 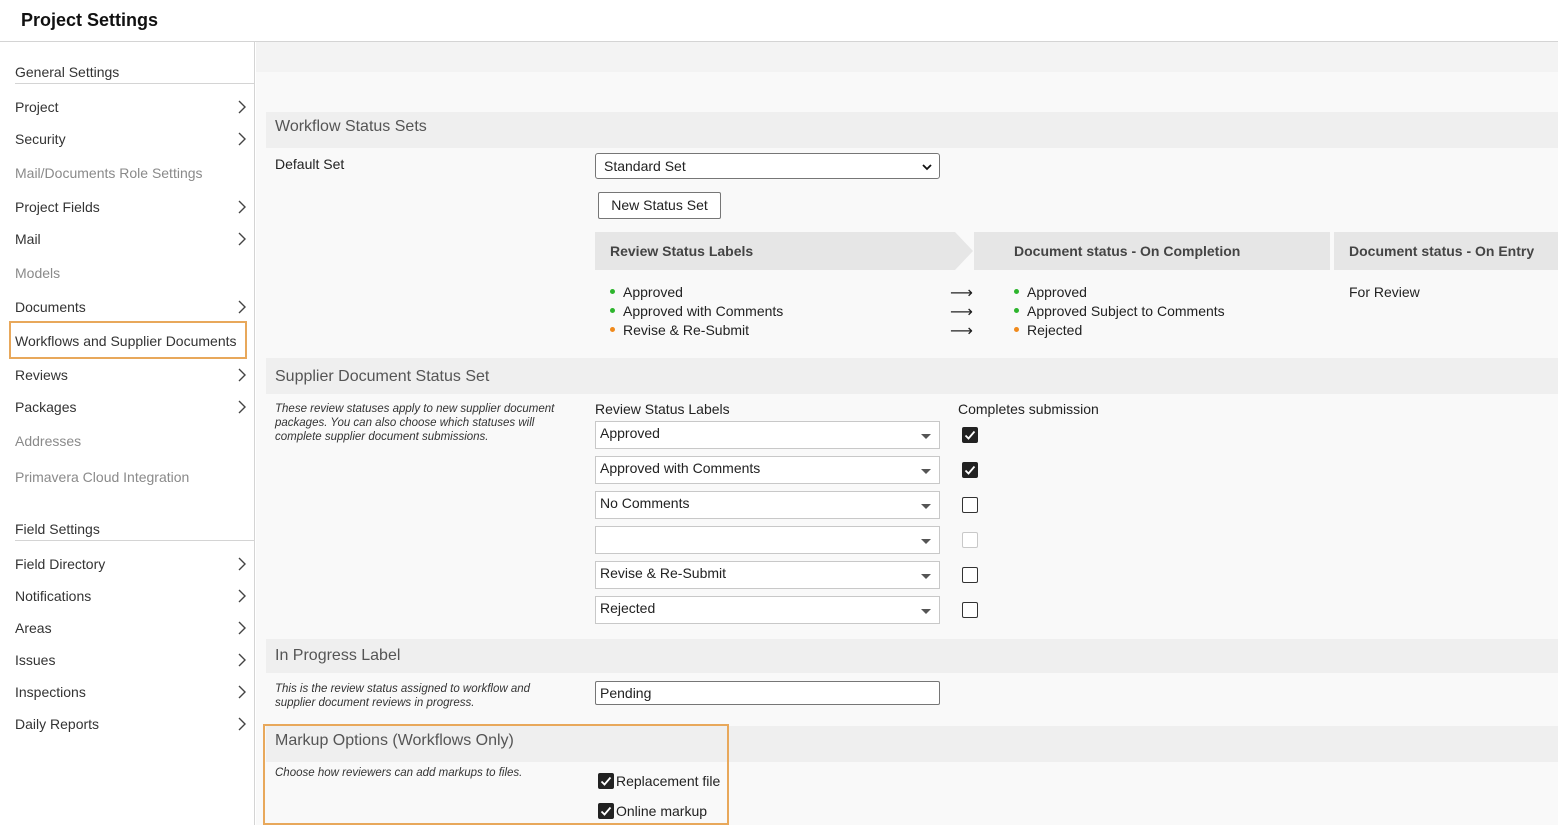 I want to click on sidebar-item-mail: Mail, so click(x=131, y=239).